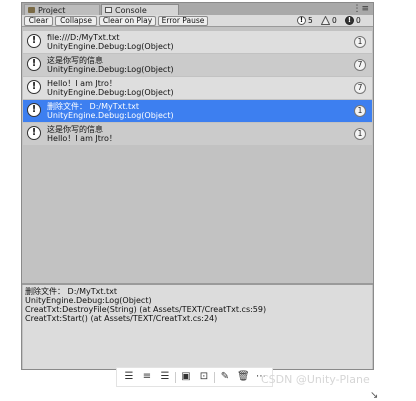  I want to click on align-left-icon: ☰, so click(129, 377).